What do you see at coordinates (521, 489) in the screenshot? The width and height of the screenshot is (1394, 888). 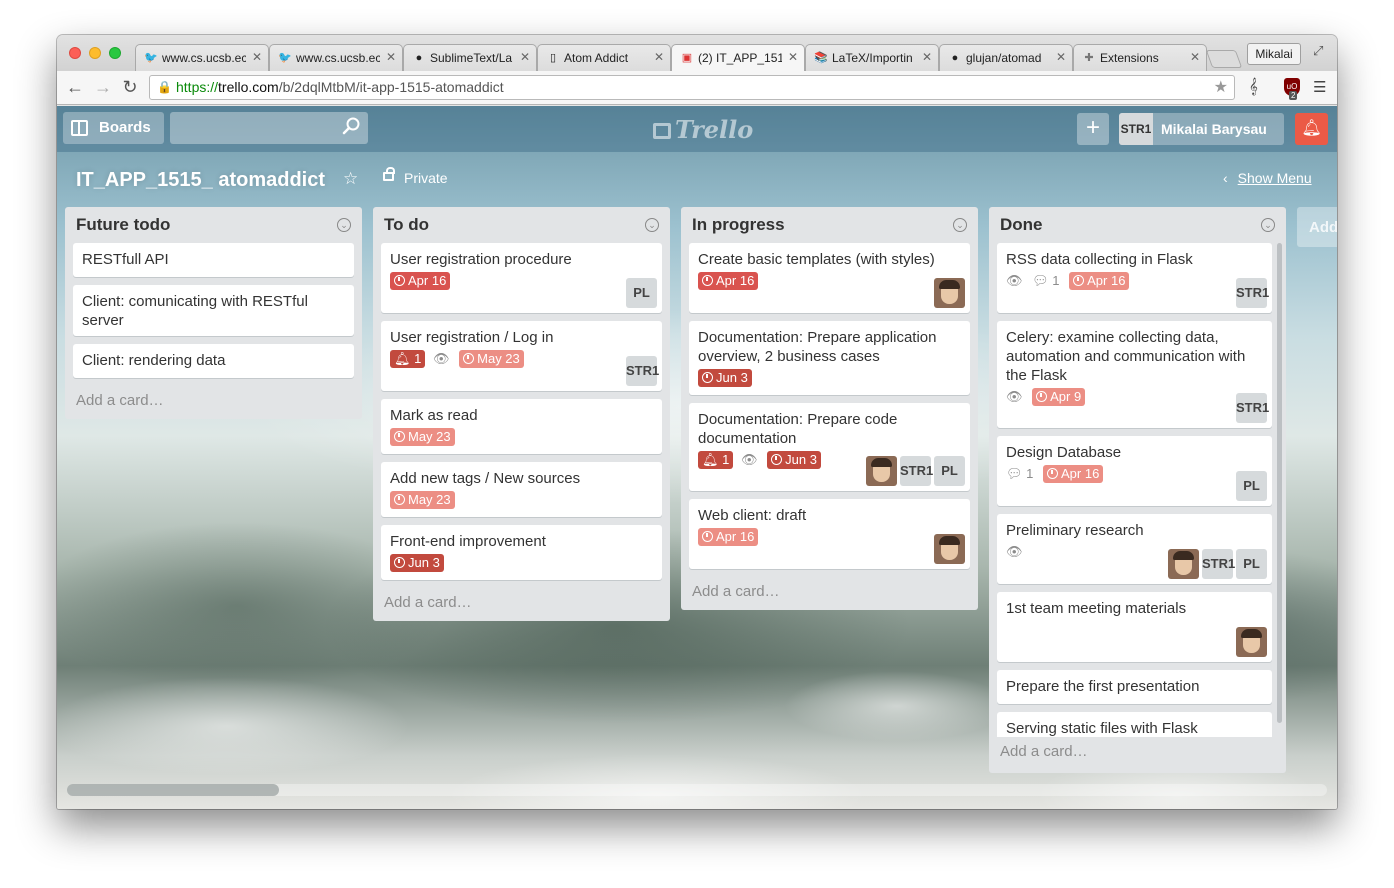 I see `card: Add new tags / New sources May 23` at bounding box center [521, 489].